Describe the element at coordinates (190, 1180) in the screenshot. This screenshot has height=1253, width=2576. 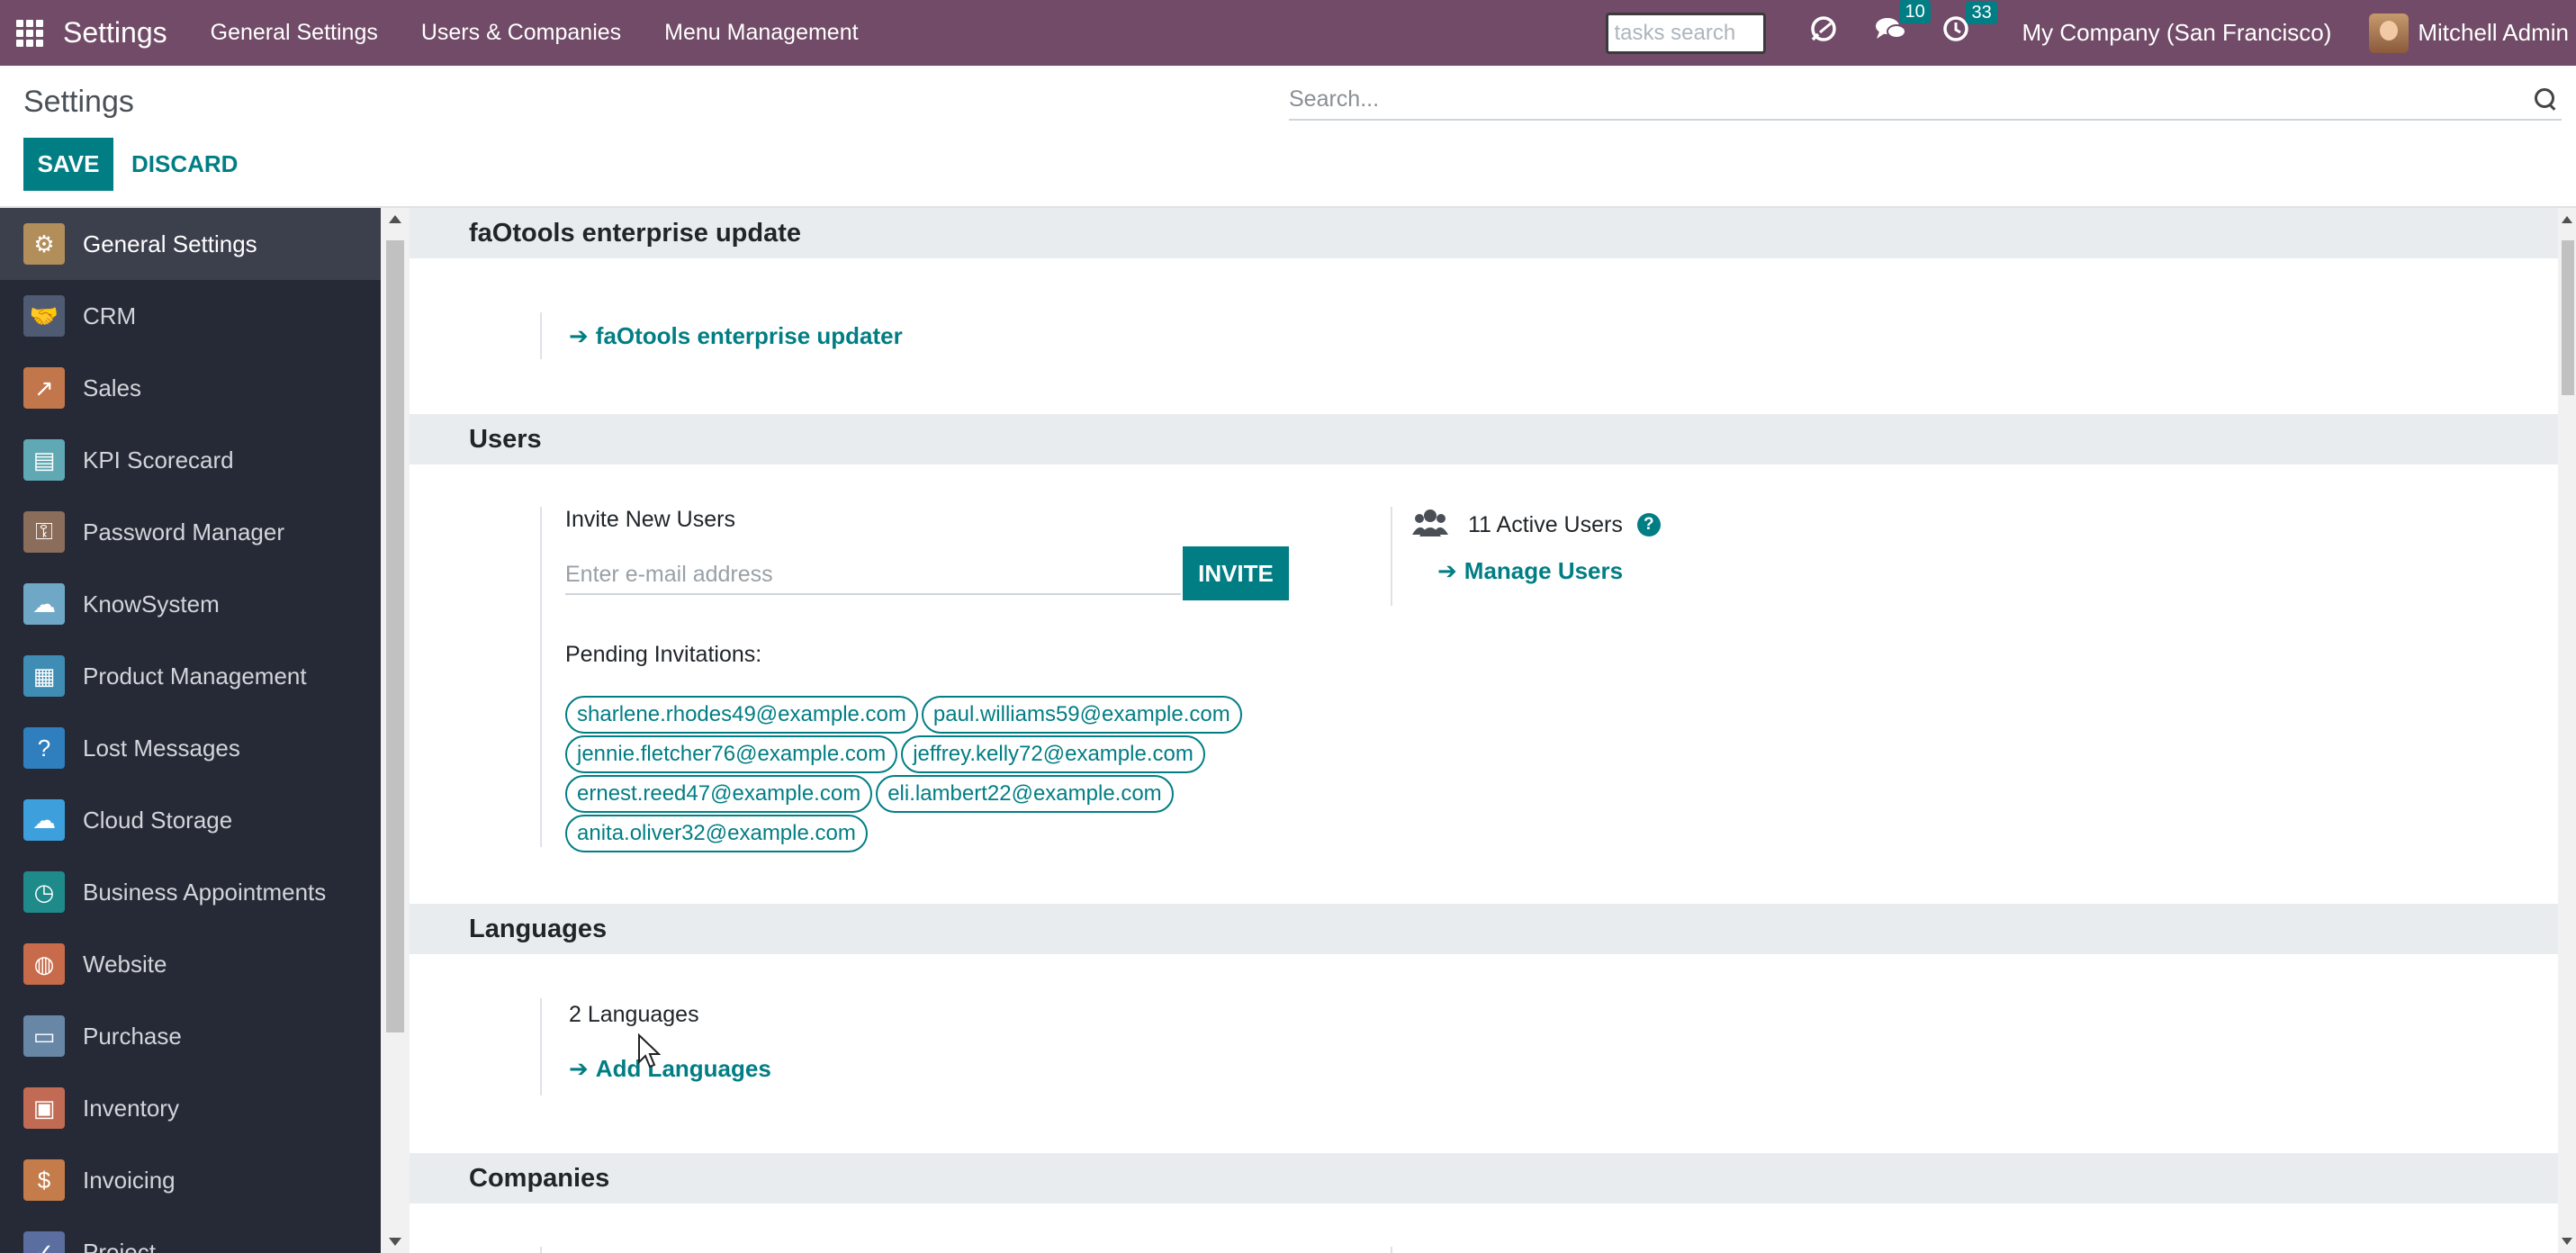
I see `sidebar-item-invoicing: $ Invoicing` at that location.